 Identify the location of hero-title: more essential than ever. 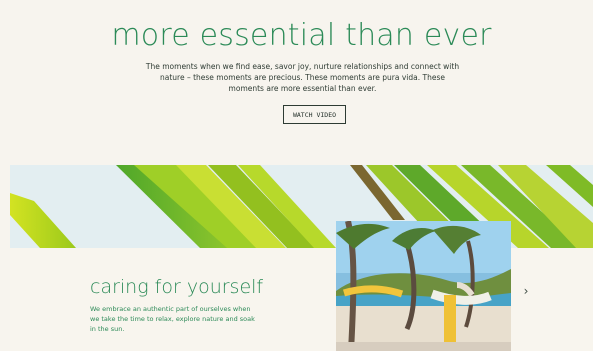
(301, 35).